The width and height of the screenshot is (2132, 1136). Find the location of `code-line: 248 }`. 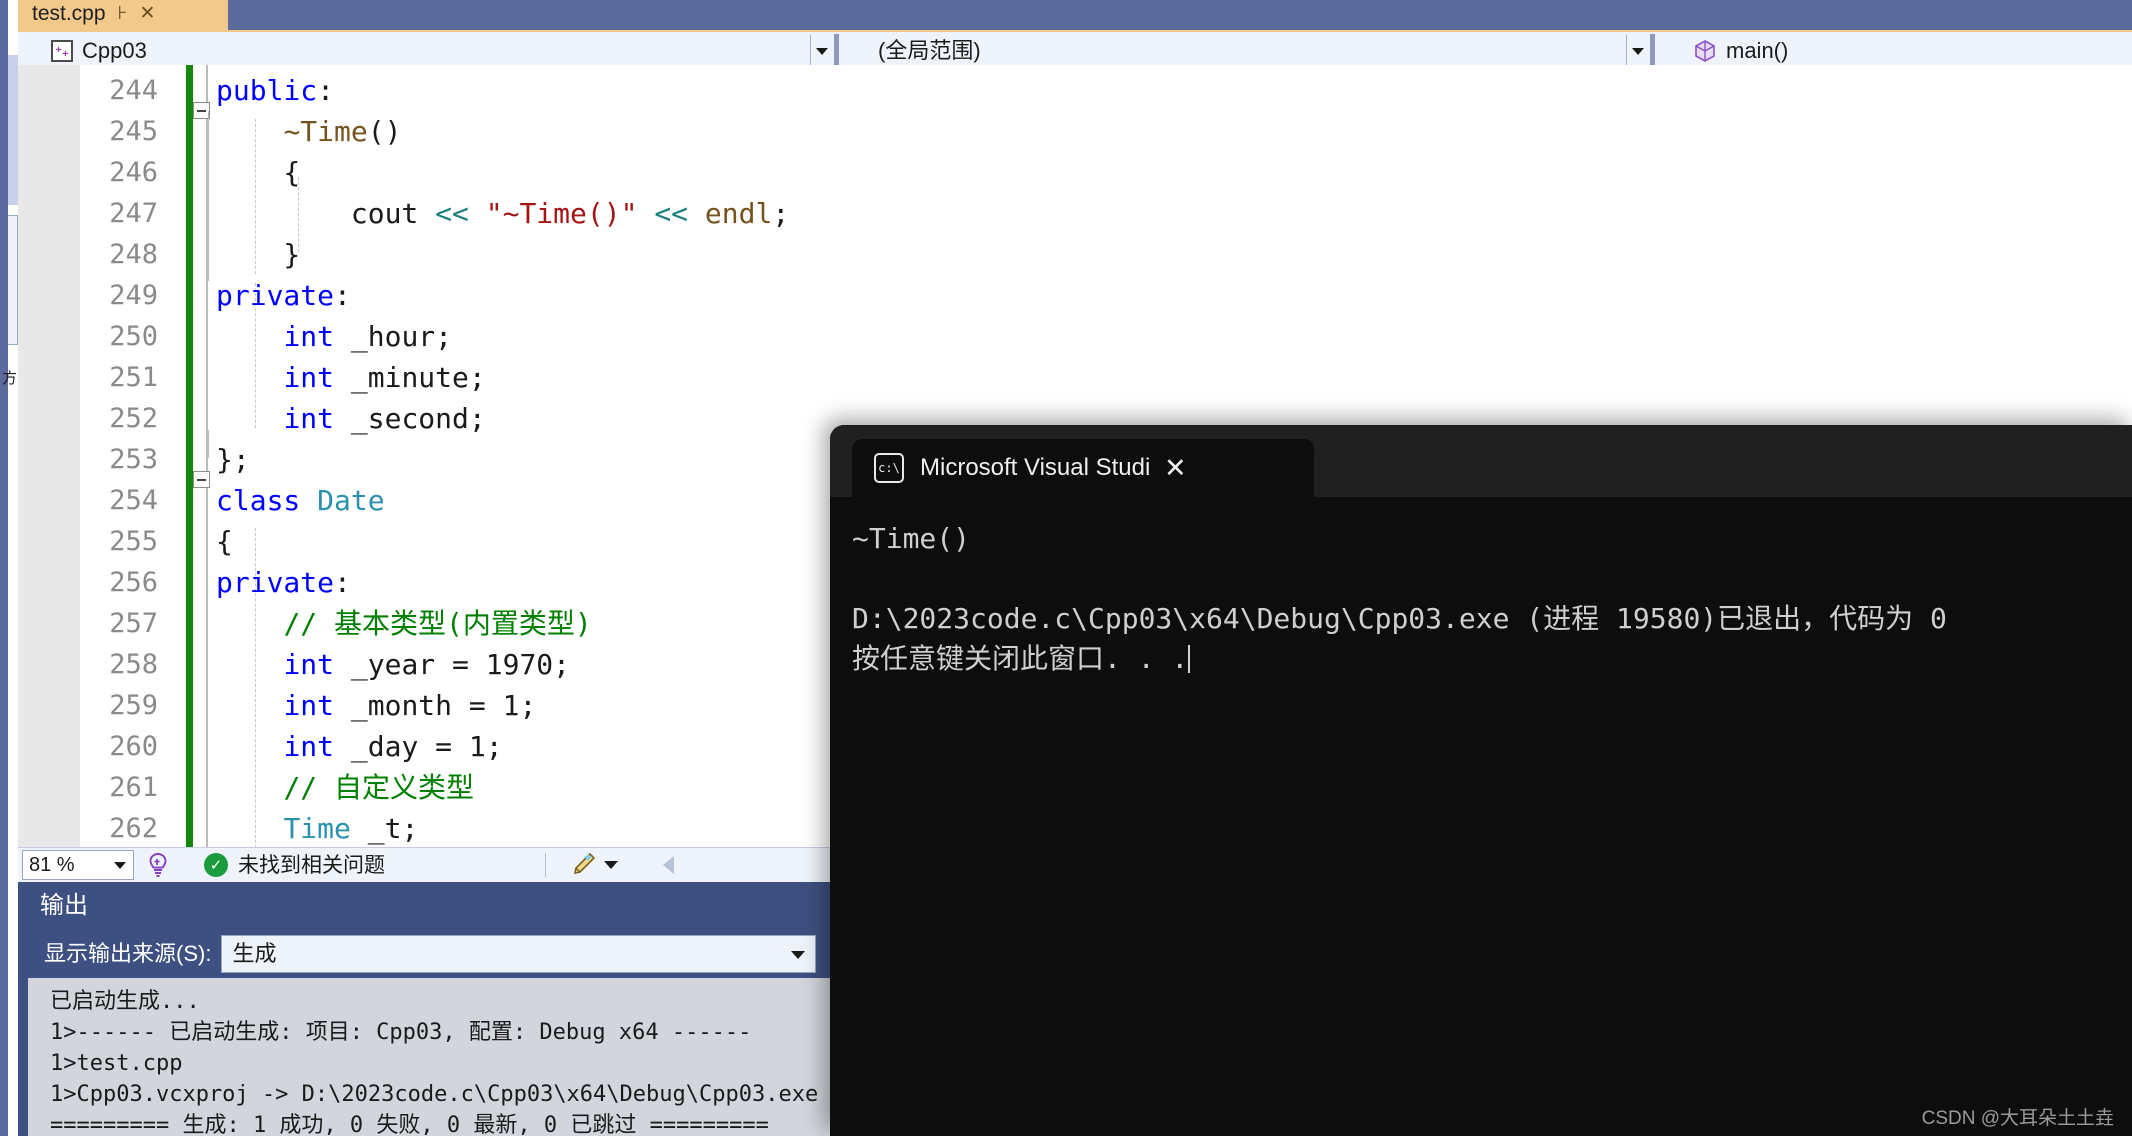

code-line: 248 } is located at coordinates (1075, 254).